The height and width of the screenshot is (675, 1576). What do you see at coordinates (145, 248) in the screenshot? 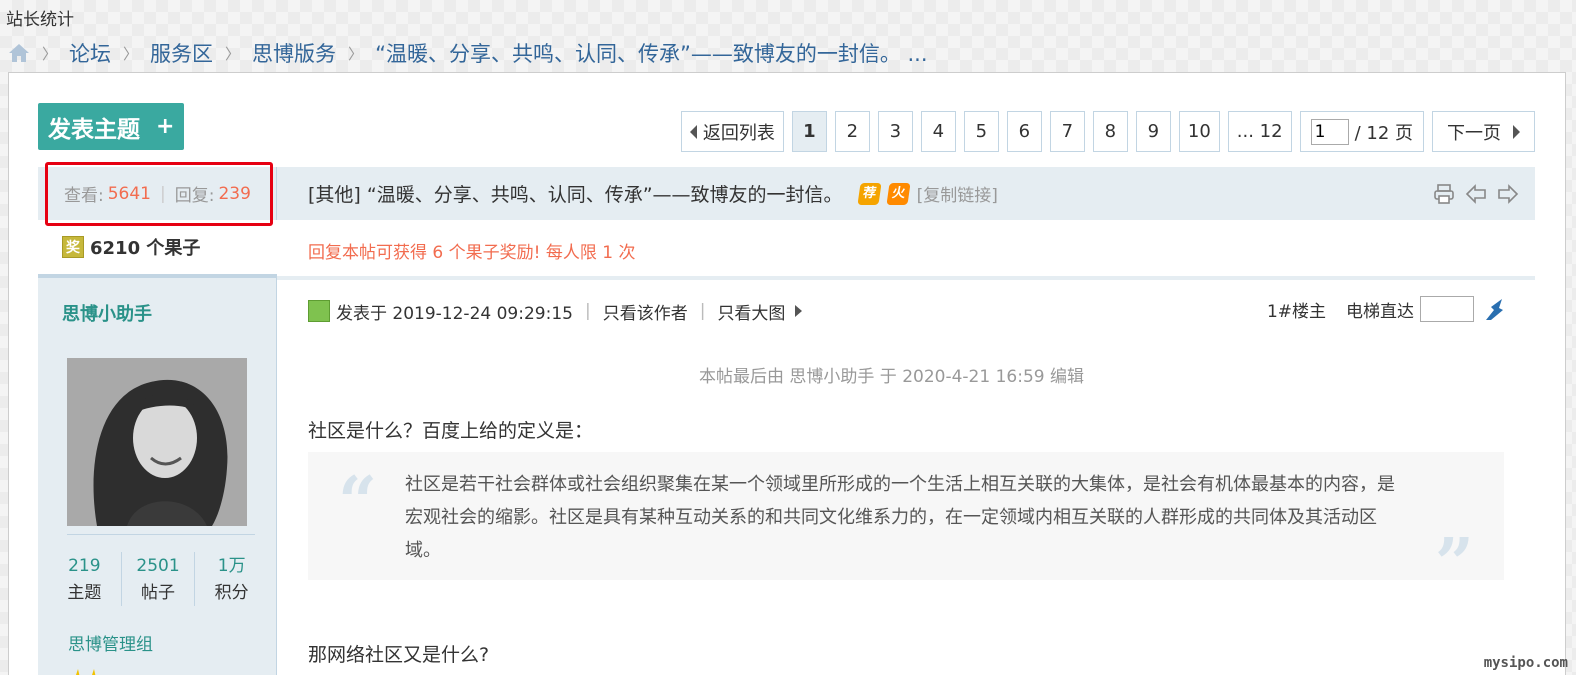
I see `fruit-count: 6210 个果子` at bounding box center [145, 248].